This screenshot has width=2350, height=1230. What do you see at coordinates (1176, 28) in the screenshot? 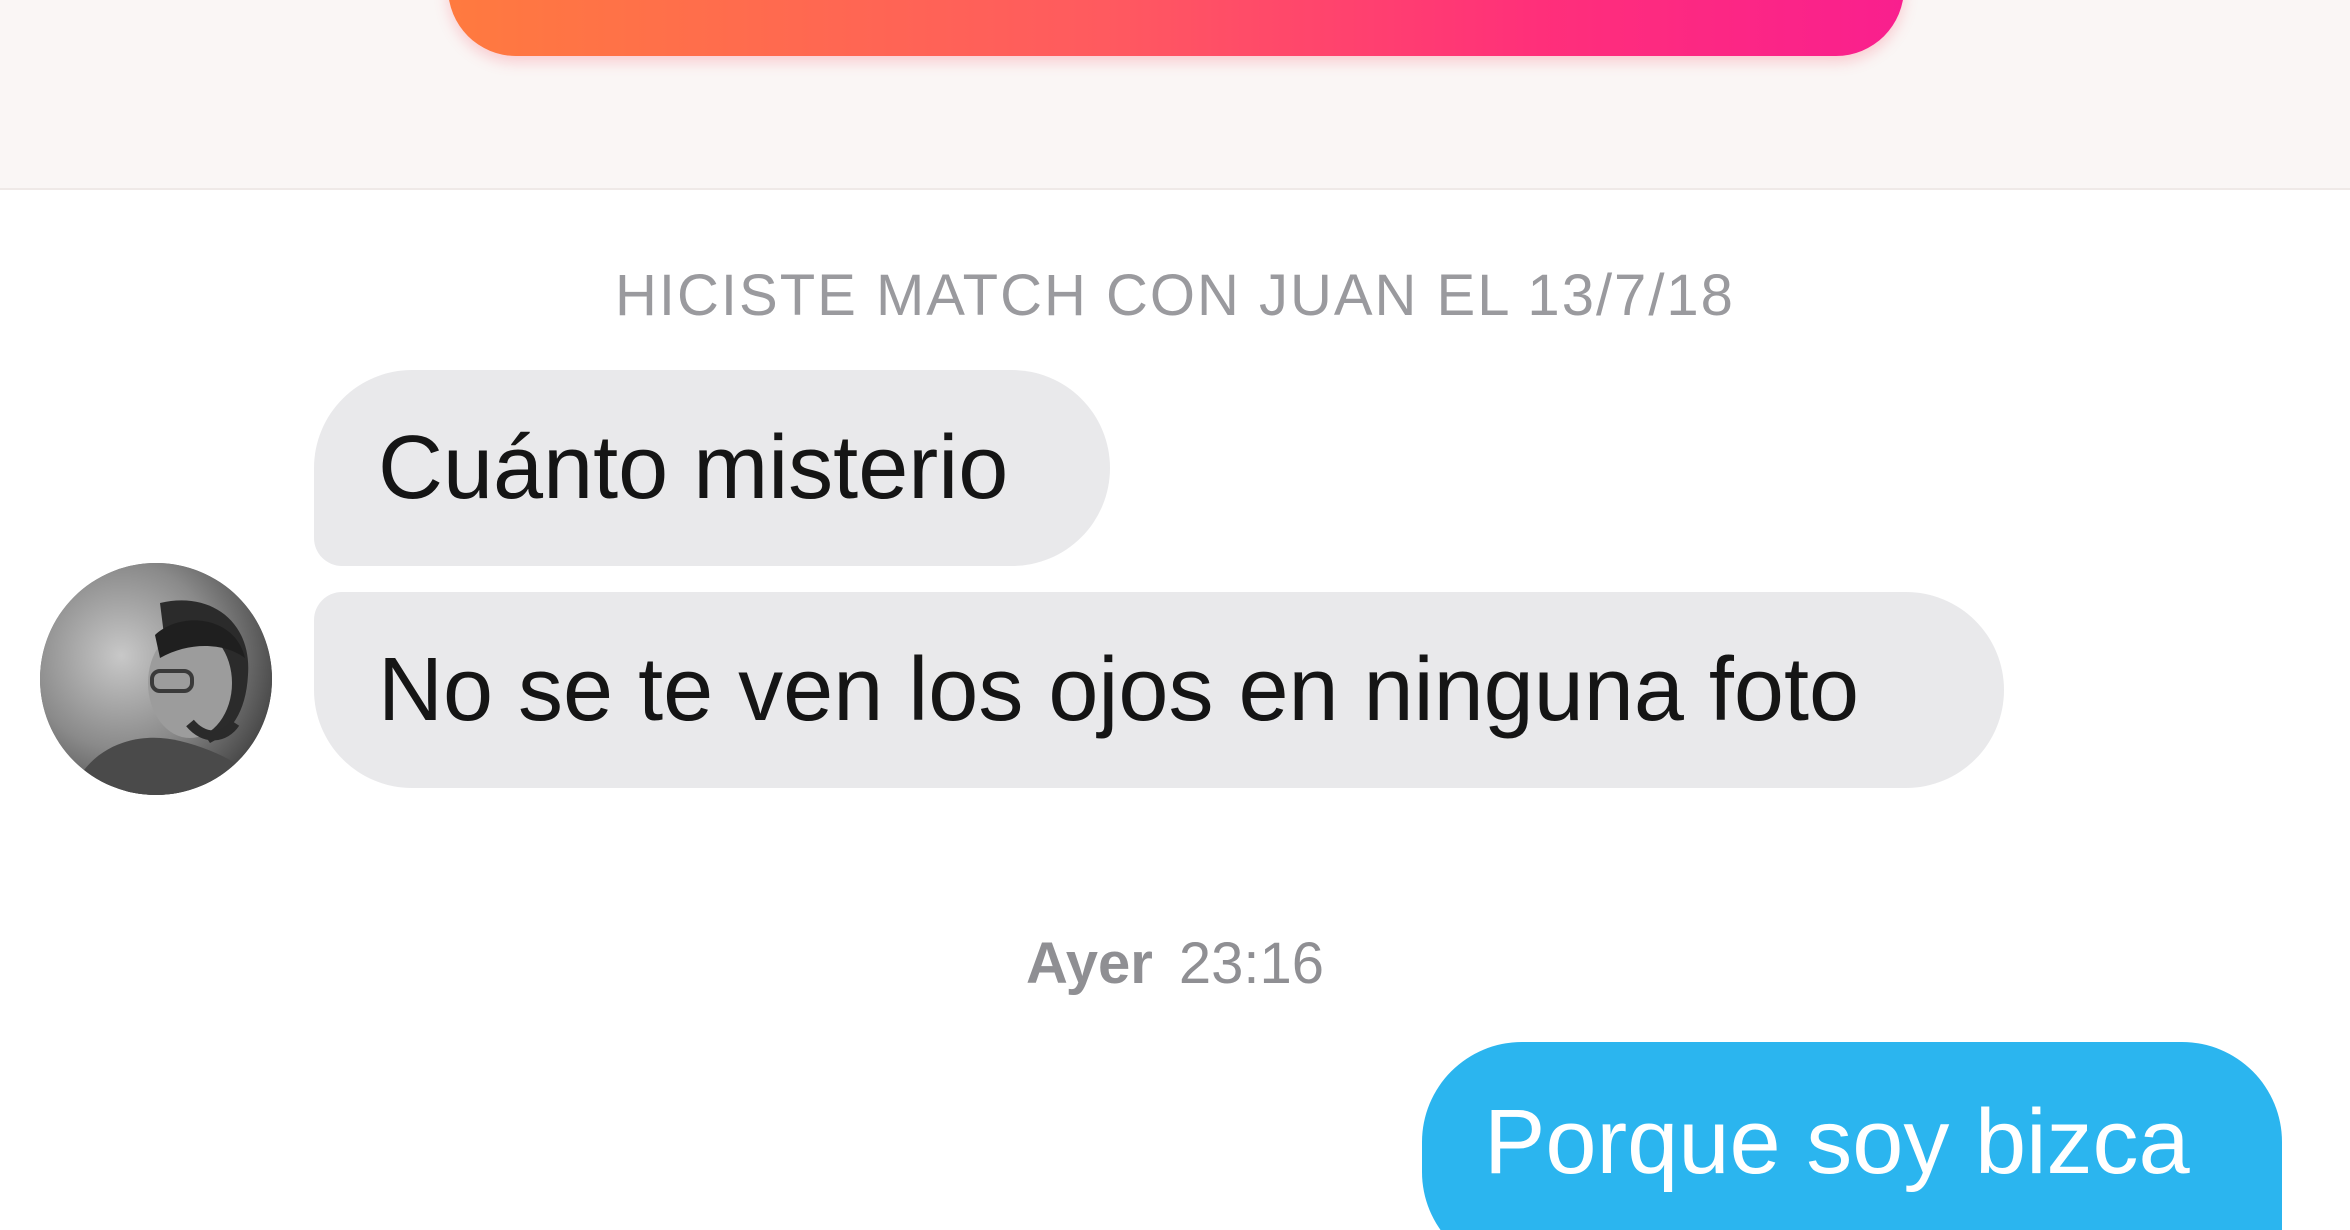
I see `gradient-action-button` at bounding box center [1176, 28].